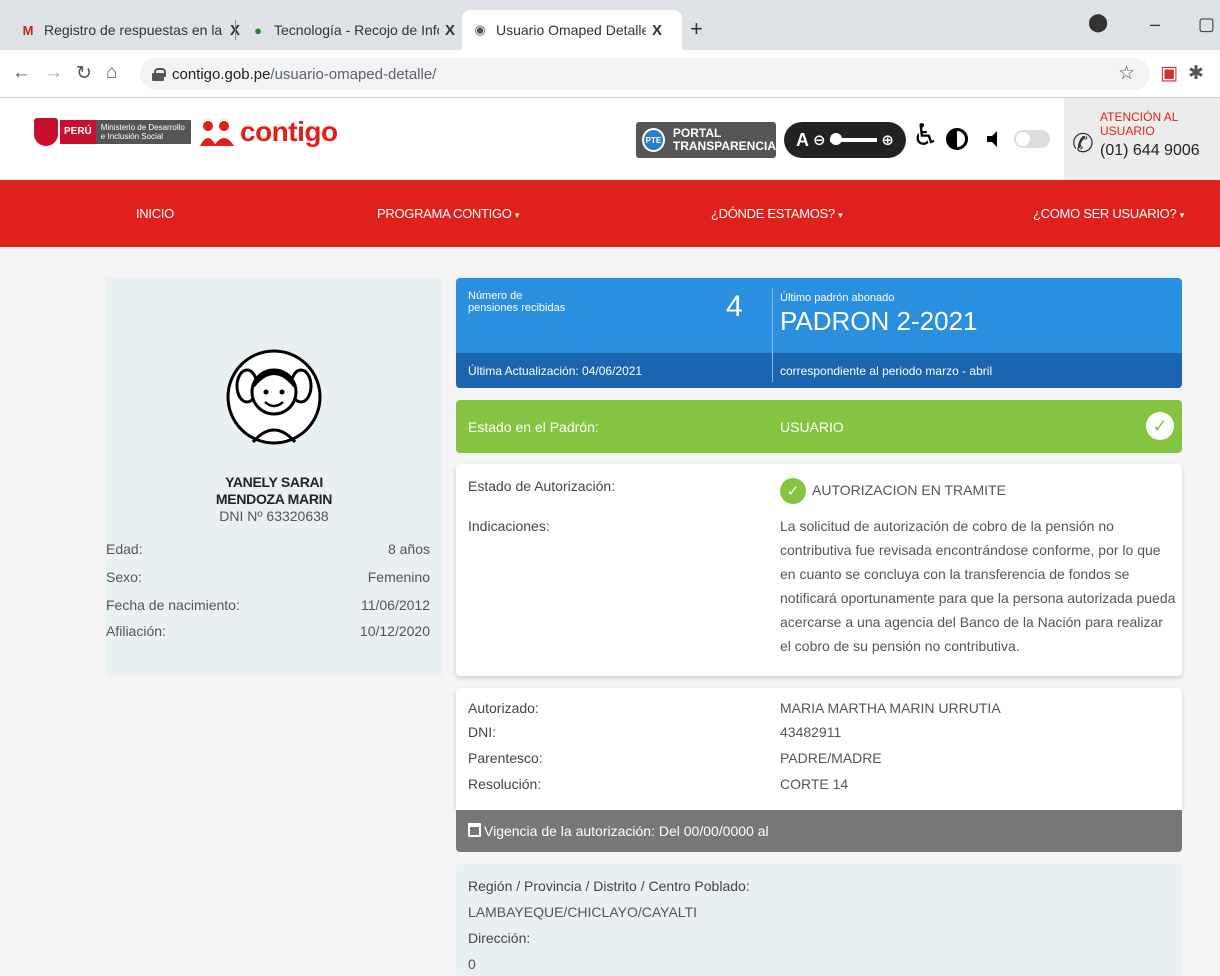  Describe the element at coordinates (696, 29) in the screenshot. I see `new-tab-icon: +` at that location.